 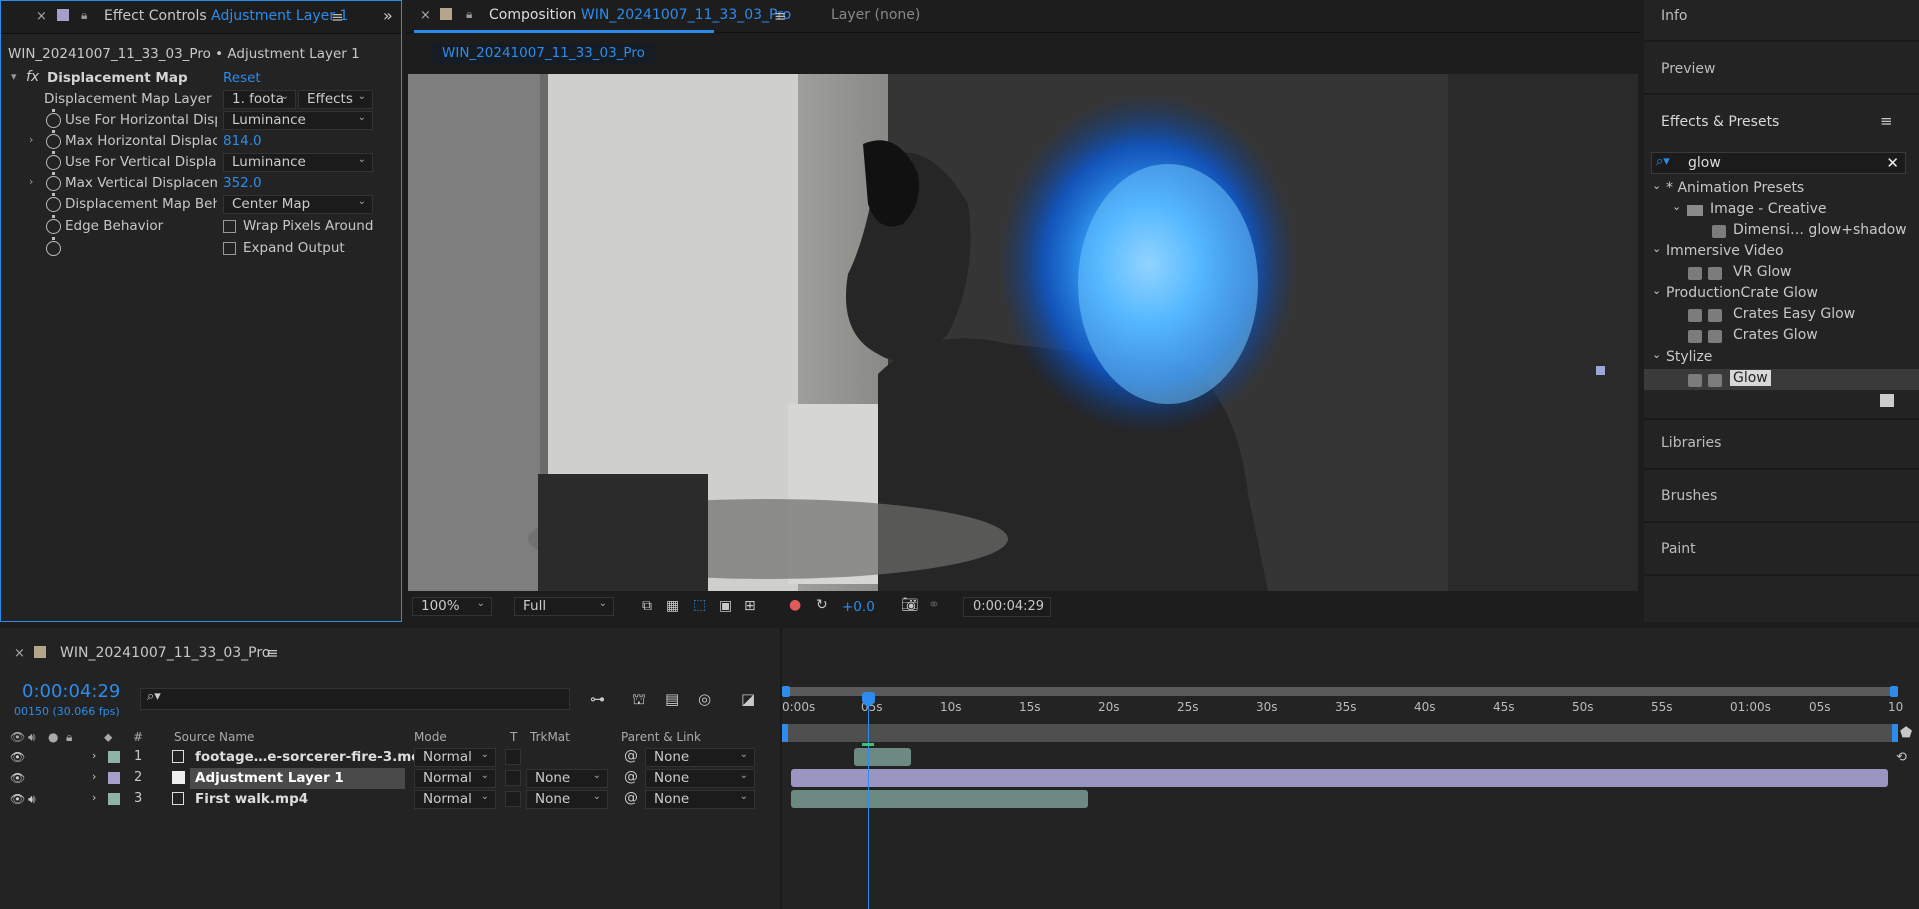 What do you see at coordinates (242, 183) in the screenshot?
I see `max-vertical-value: 352.0` at bounding box center [242, 183].